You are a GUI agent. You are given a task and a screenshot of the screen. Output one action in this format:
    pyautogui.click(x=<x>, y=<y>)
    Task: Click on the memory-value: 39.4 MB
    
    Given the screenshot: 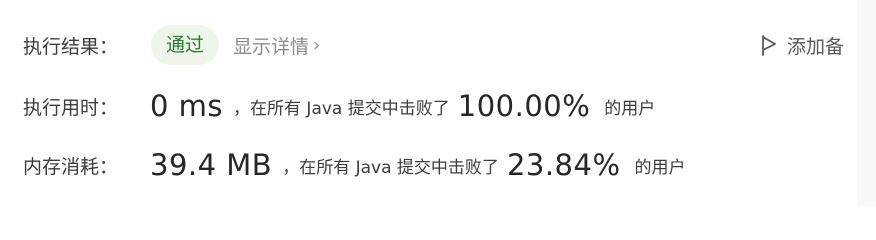 What is the action you would take?
    pyautogui.click(x=211, y=165)
    